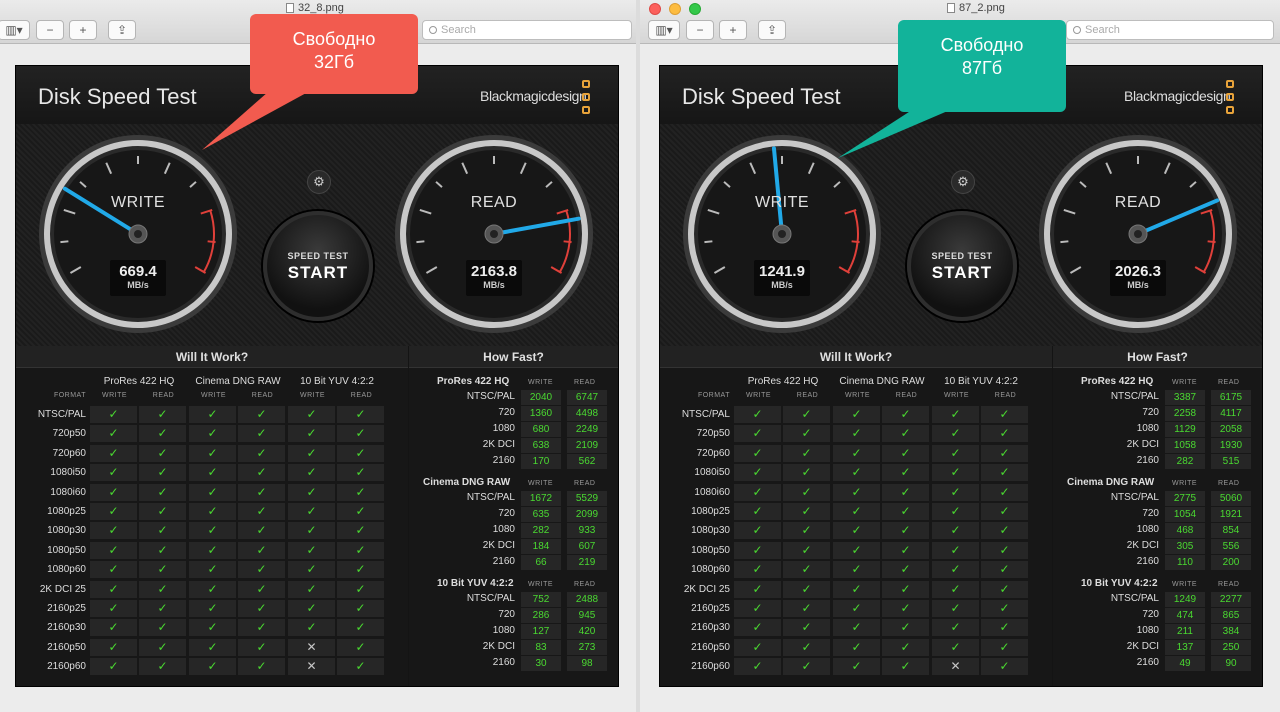 This screenshot has width=1280, height=712. Describe the element at coordinates (318, 256) in the screenshot. I see `start-button-caption: SPEED TEST` at that location.